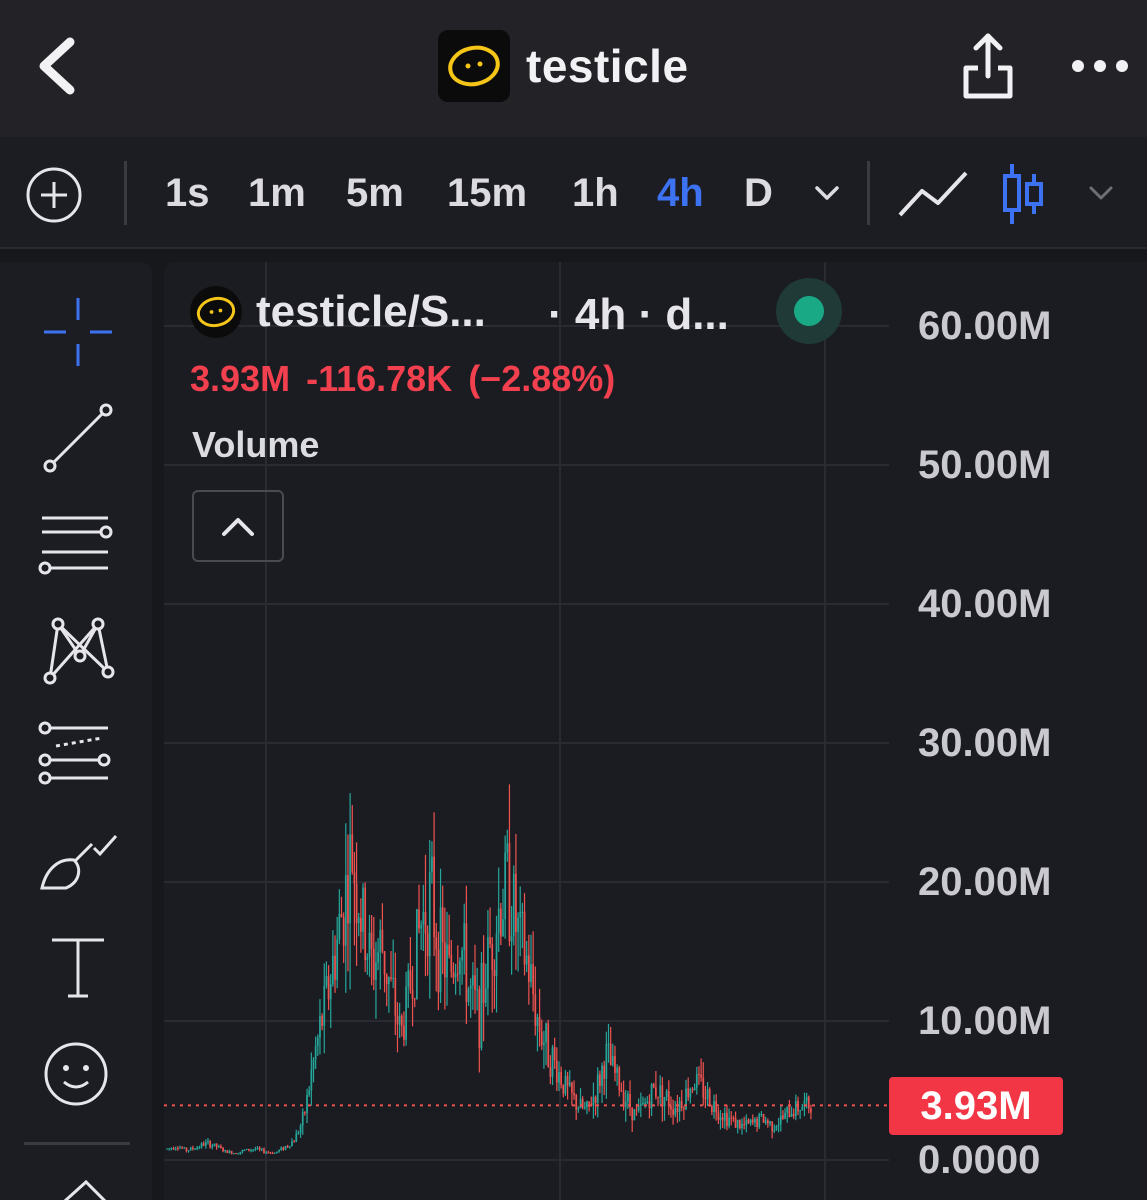 The width and height of the screenshot is (1147, 1200). I want to click on eraser-tool, so click(78, 1184).